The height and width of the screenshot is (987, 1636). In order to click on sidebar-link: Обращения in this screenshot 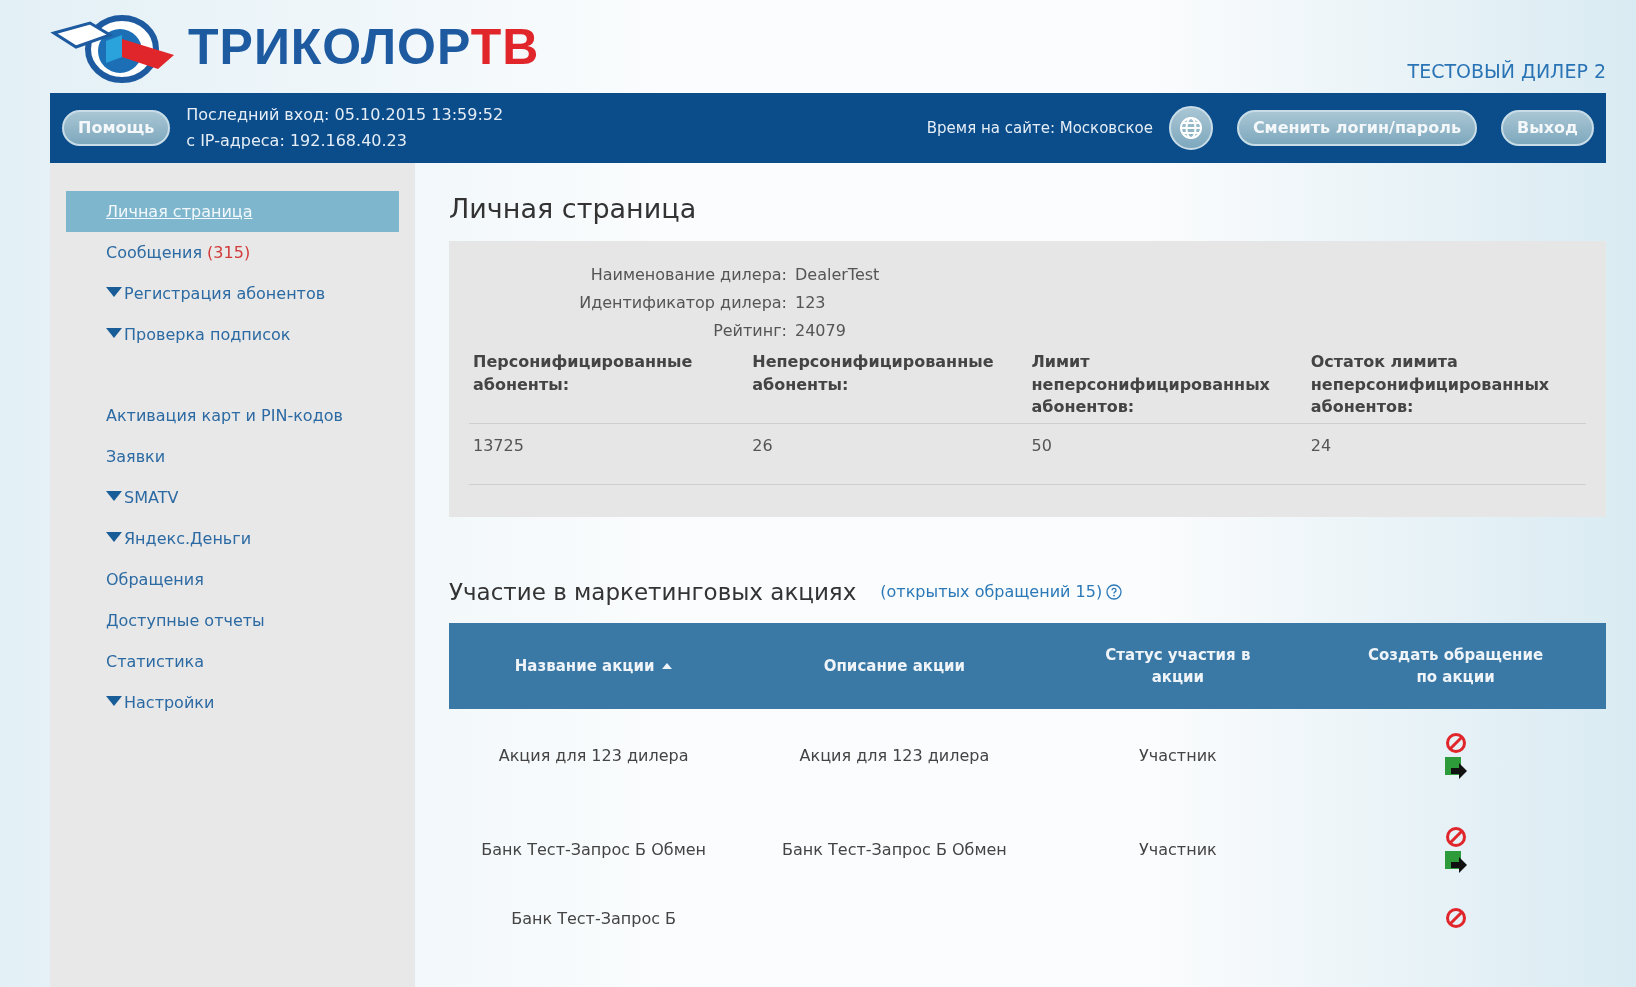, I will do `click(232, 579)`.